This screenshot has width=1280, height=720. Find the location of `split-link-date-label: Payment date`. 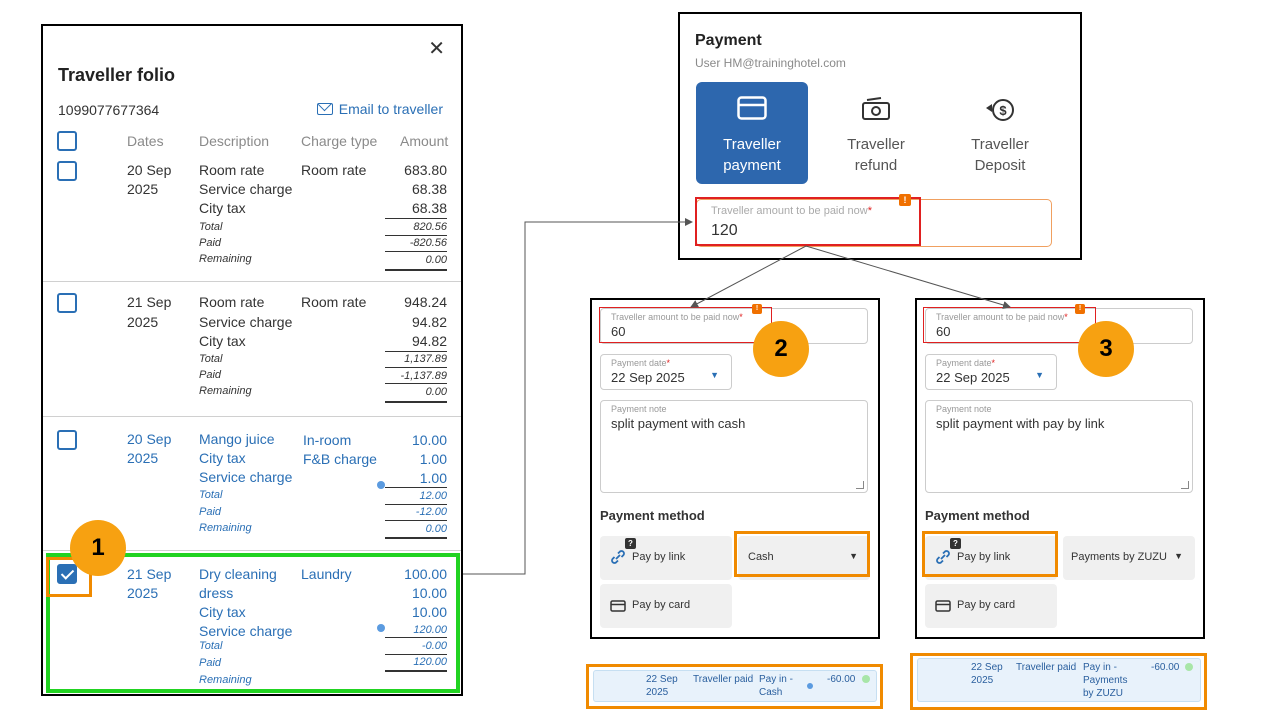

split-link-date-label: Payment date is located at coordinates (964, 363).